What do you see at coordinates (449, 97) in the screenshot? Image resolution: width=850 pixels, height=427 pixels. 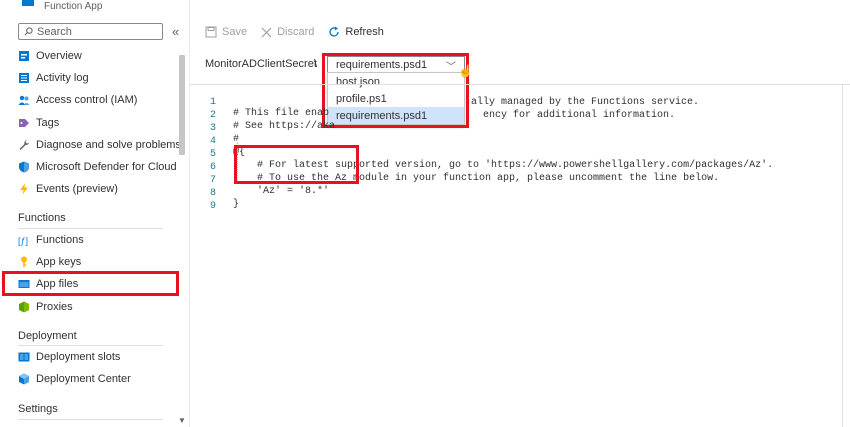 I see `code-line-tail: ally managed by the Functions service.` at bounding box center [449, 97].